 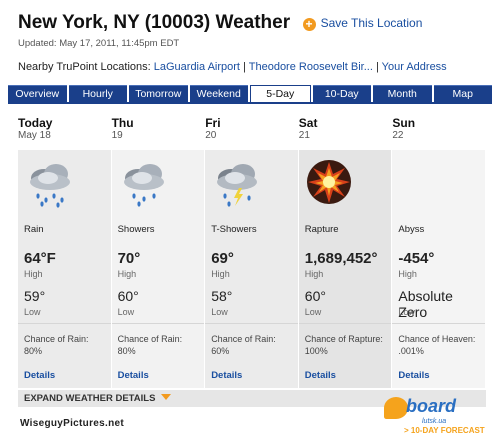 I want to click on chevron-down-icon, so click(x=166, y=397).